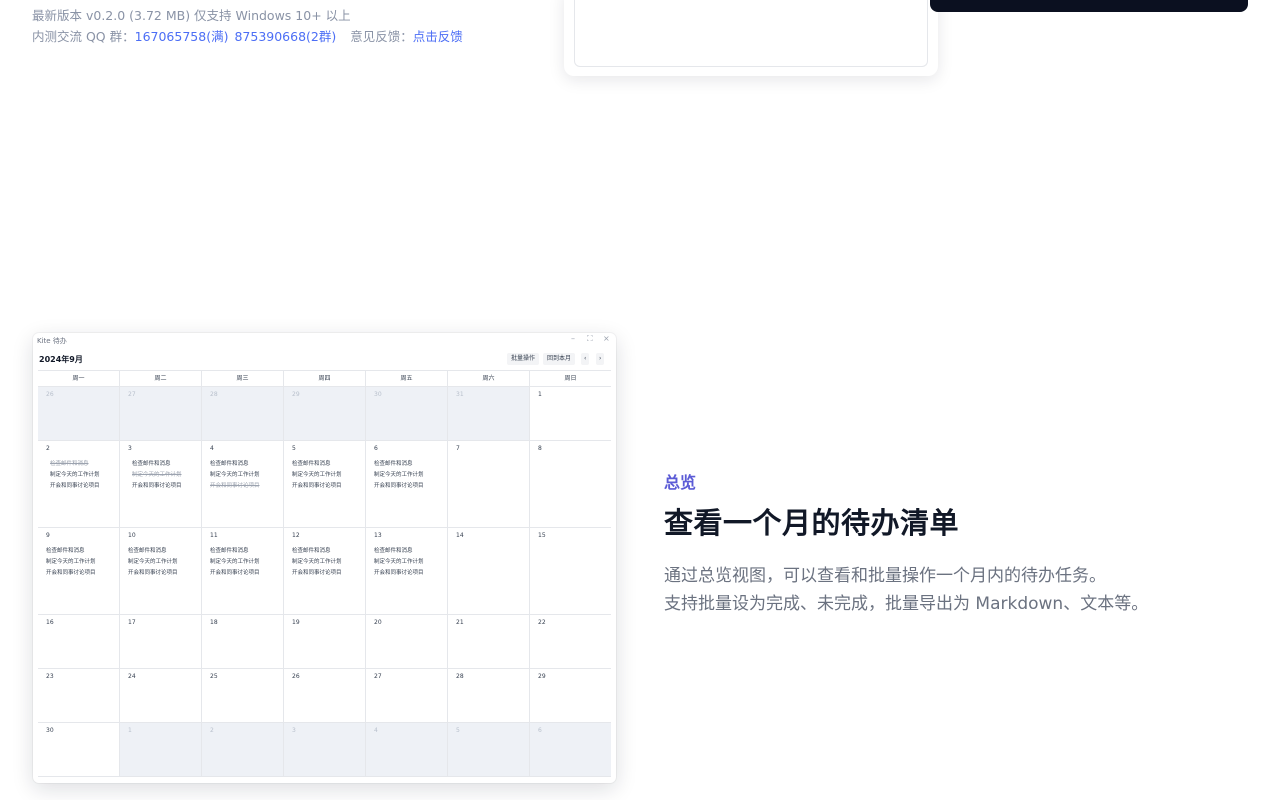  What do you see at coordinates (79, 641) in the screenshot?
I see `day-cell: 16` at bounding box center [79, 641].